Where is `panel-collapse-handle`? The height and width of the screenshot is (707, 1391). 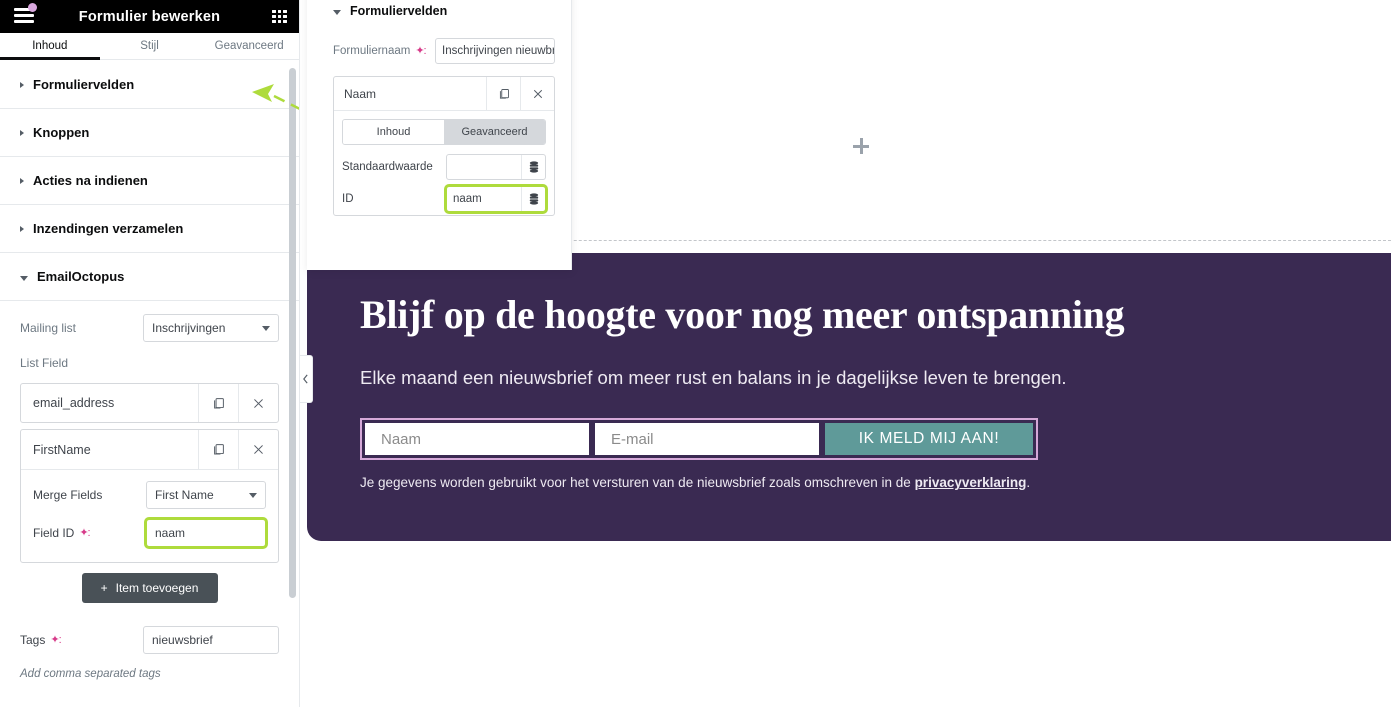
panel-collapse-handle is located at coordinates (306, 379).